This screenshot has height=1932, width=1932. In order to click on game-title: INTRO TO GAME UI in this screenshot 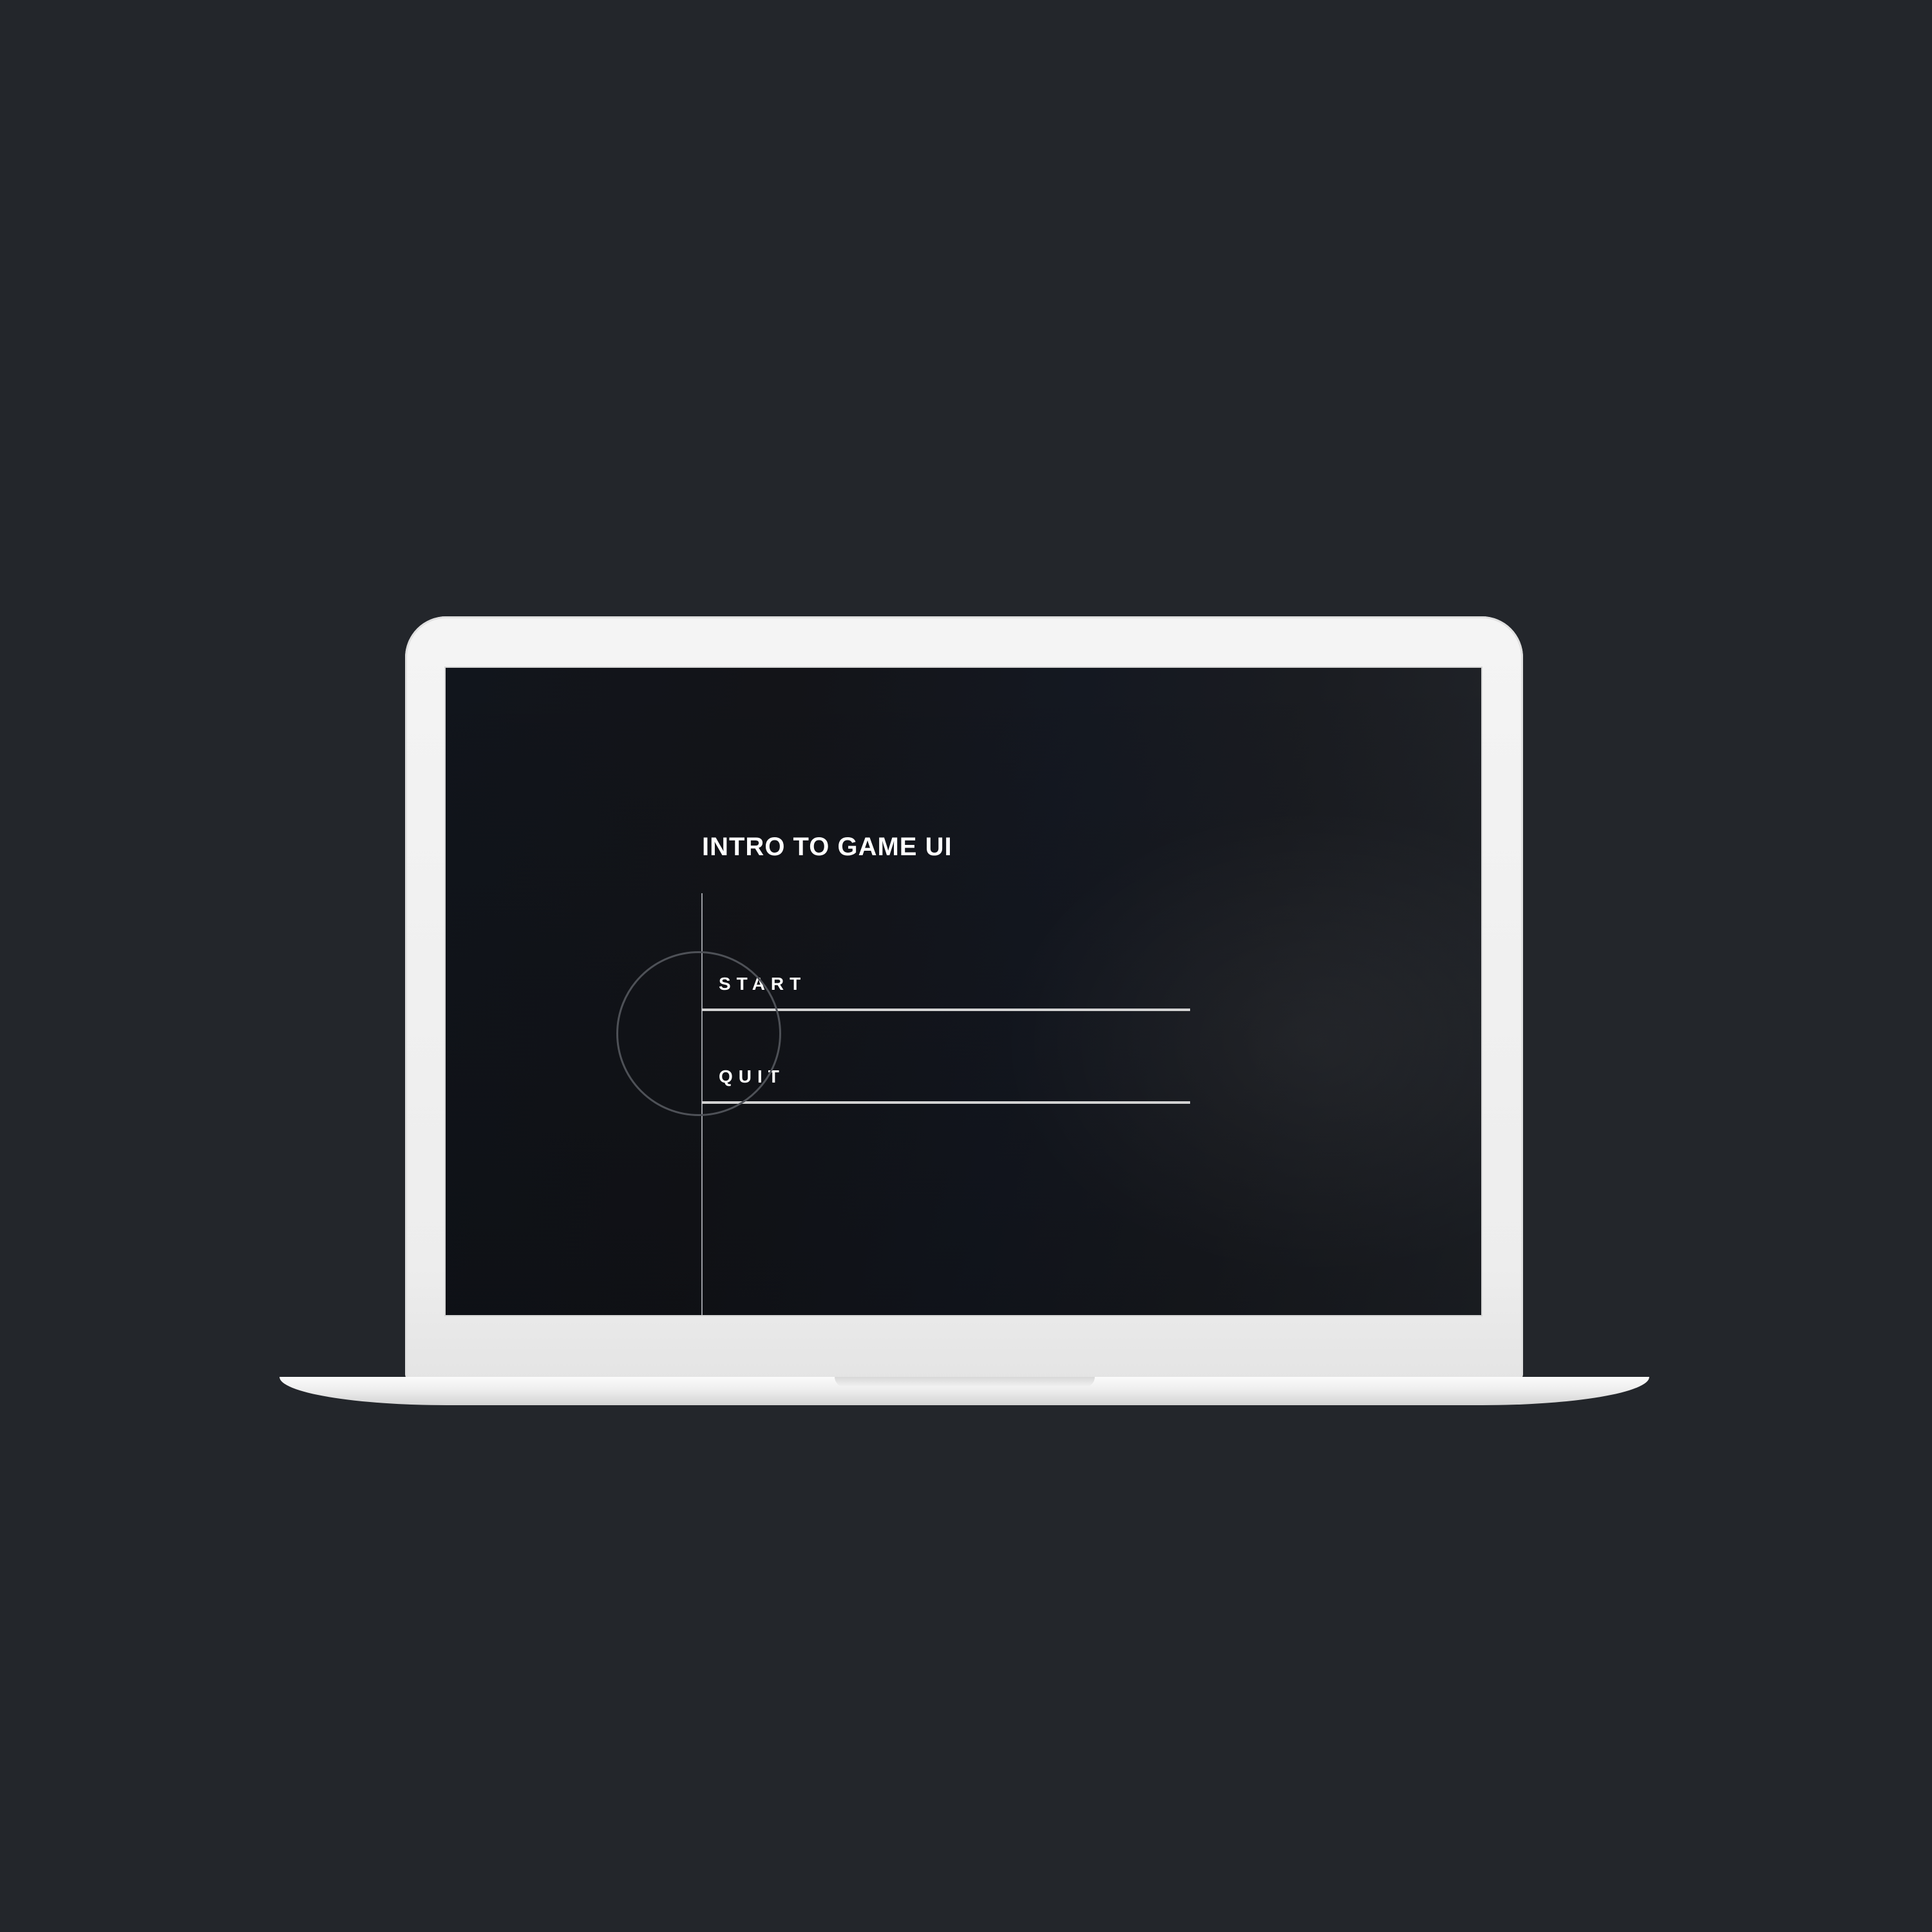, I will do `click(827, 847)`.